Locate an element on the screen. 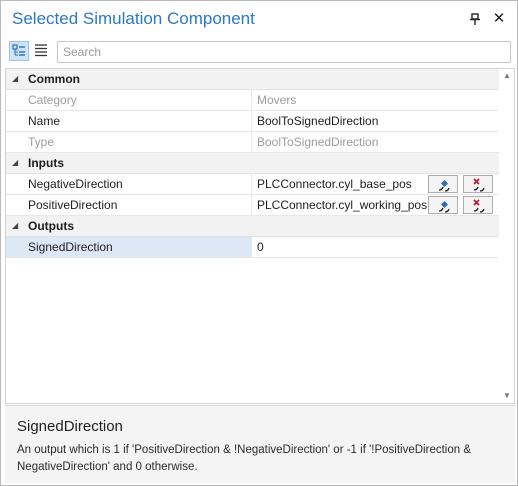 The image size is (518, 486). close-icon: ✕ is located at coordinates (499, 19).